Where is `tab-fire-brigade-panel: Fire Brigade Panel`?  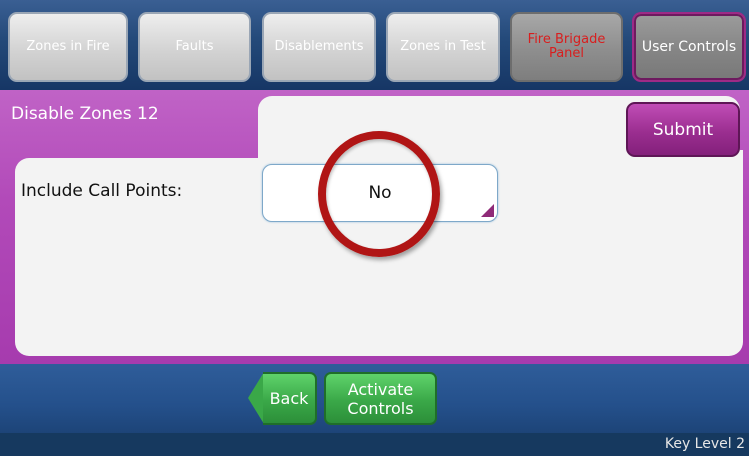
tab-fire-brigade-panel: Fire Brigade Panel is located at coordinates (566, 47).